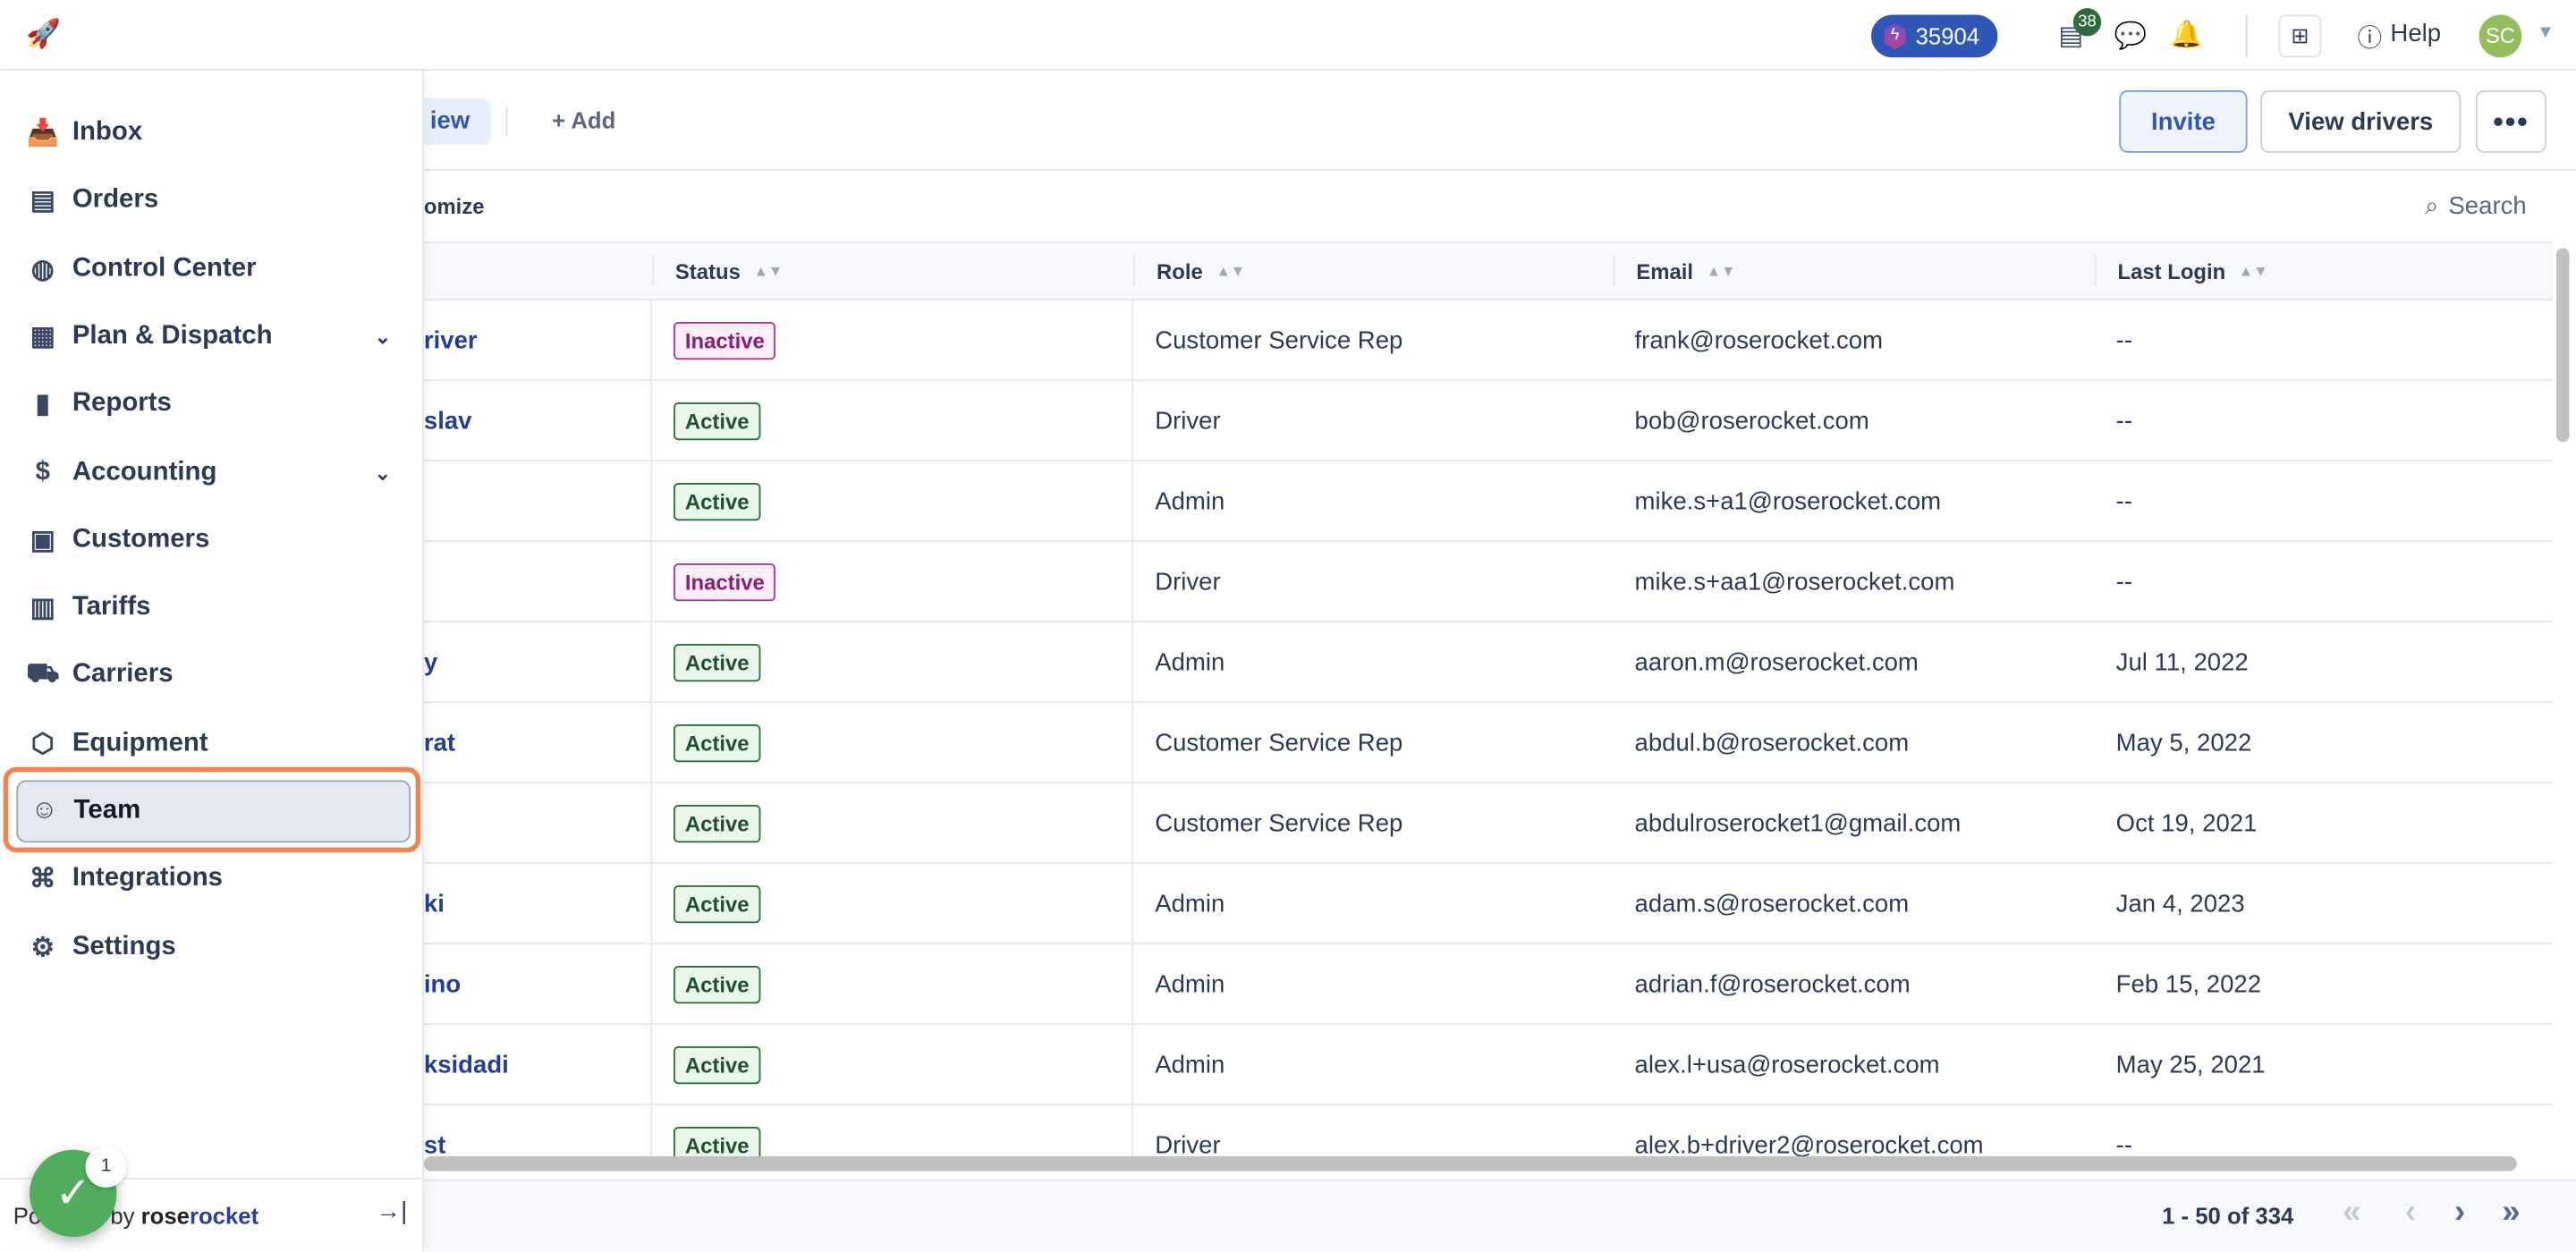 This screenshot has height=1252, width=2576. What do you see at coordinates (2183, 122) in the screenshot?
I see `invite-button: Invite` at bounding box center [2183, 122].